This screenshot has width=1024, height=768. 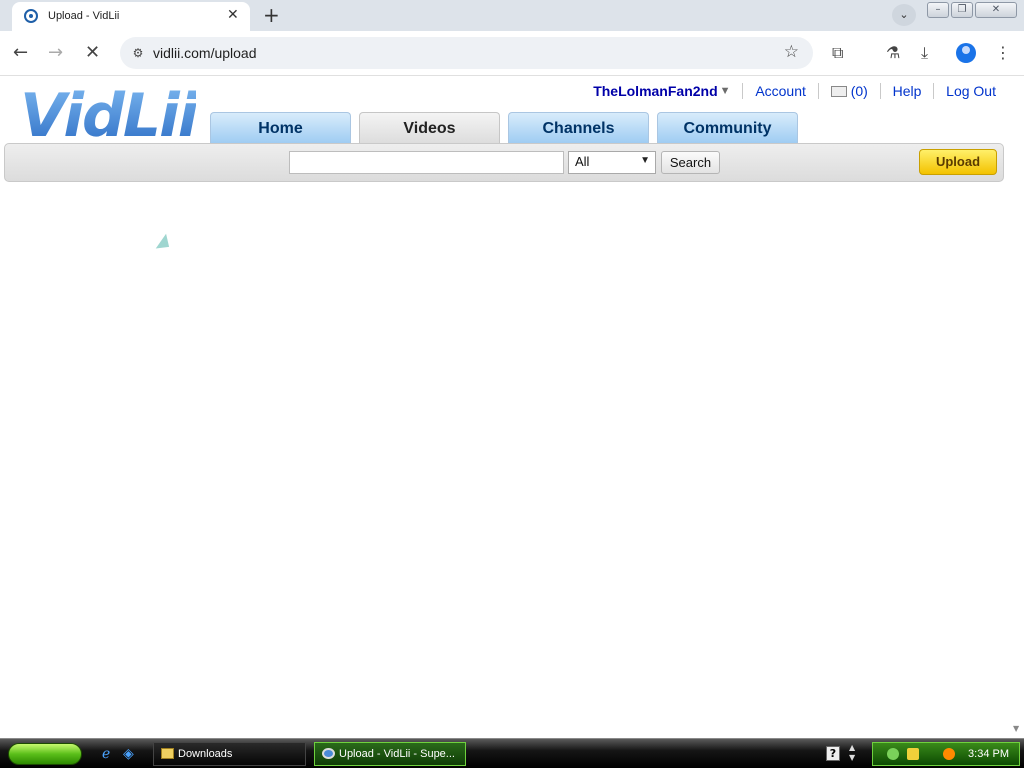 What do you see at coordinates (962, 10) in the screenshot?
I see `restore-button: ❐` at bounding box center [962, 10].